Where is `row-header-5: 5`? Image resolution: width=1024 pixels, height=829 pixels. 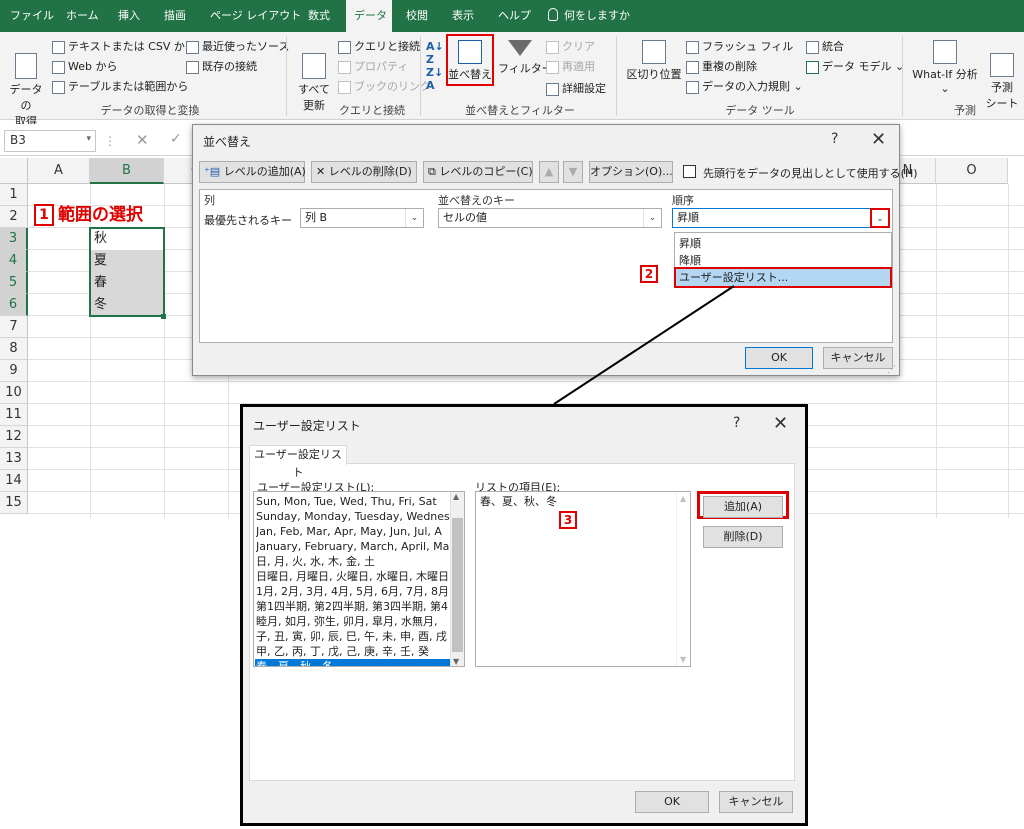
row-header-5: 5 is located at coordinates (14, 283).